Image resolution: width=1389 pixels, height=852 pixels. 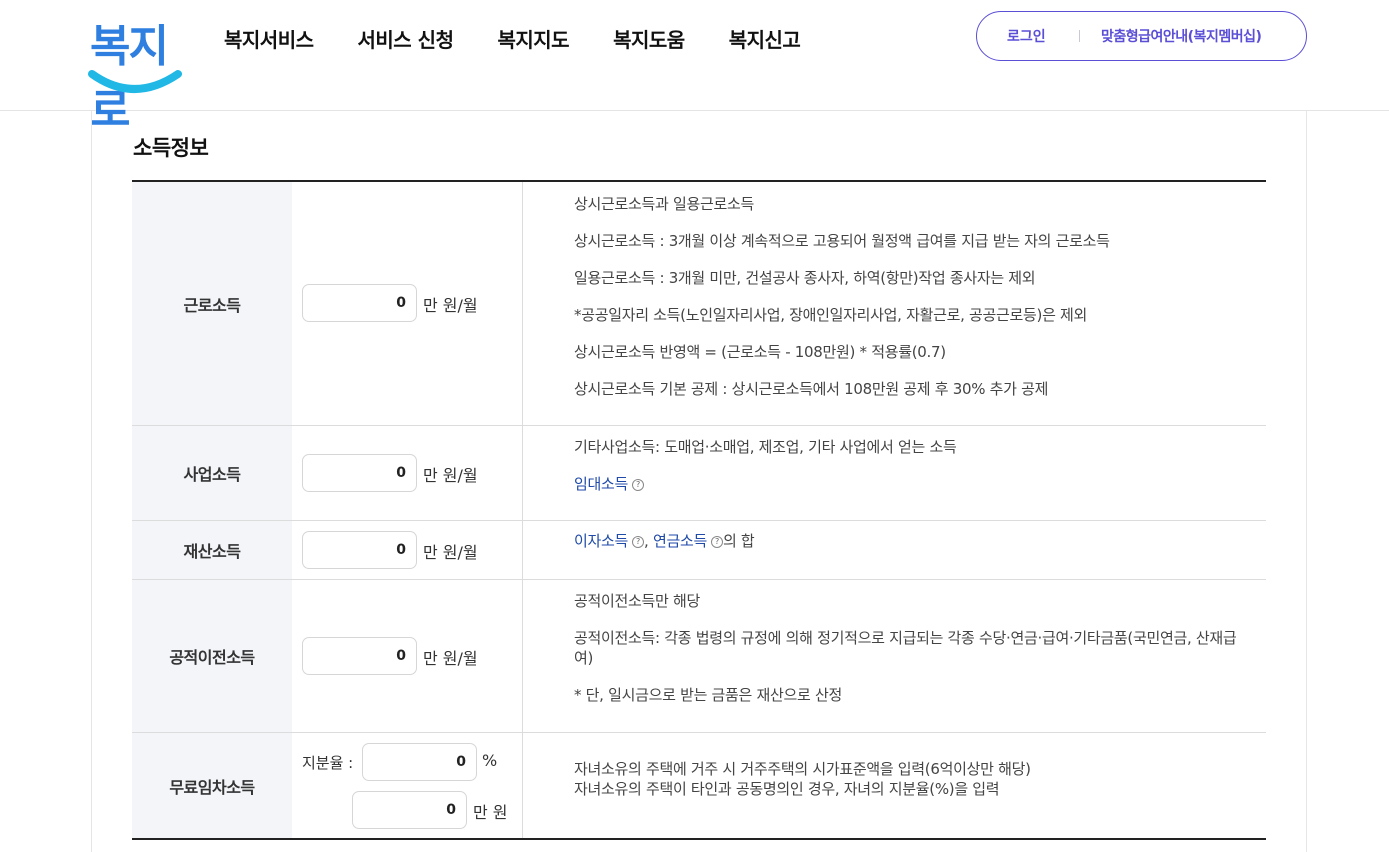 What do you see at coordinates (409, 810) in the screenshot?
I see `rentfree-amount-input` at bounding box center [409, 810].